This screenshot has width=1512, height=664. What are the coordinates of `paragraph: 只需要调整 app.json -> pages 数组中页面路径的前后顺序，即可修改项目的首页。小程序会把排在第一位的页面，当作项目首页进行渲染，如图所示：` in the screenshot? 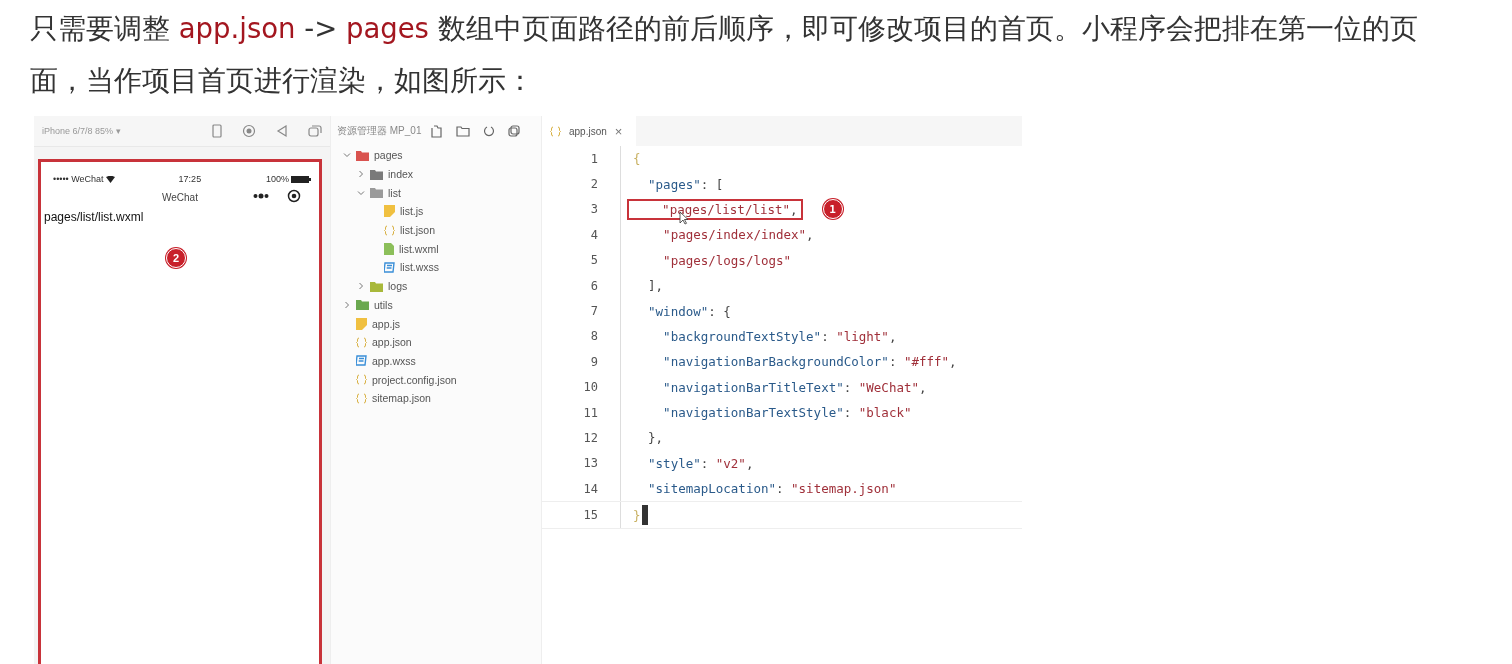 It's located at (724, 54).